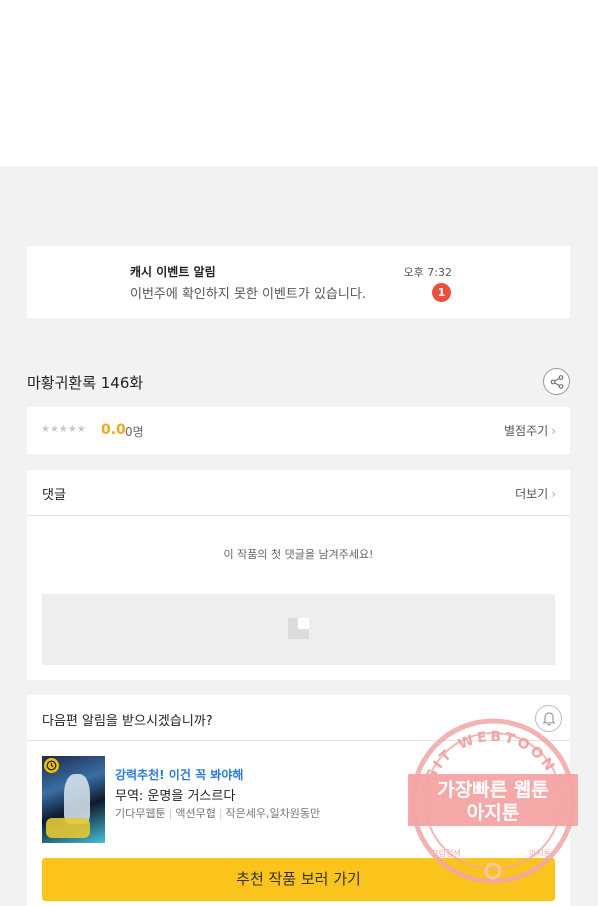 The image size is (598, 906). I want to click on recommendation-label: 강력추천! 이건 꼭 봐야해, so click(179, 775).